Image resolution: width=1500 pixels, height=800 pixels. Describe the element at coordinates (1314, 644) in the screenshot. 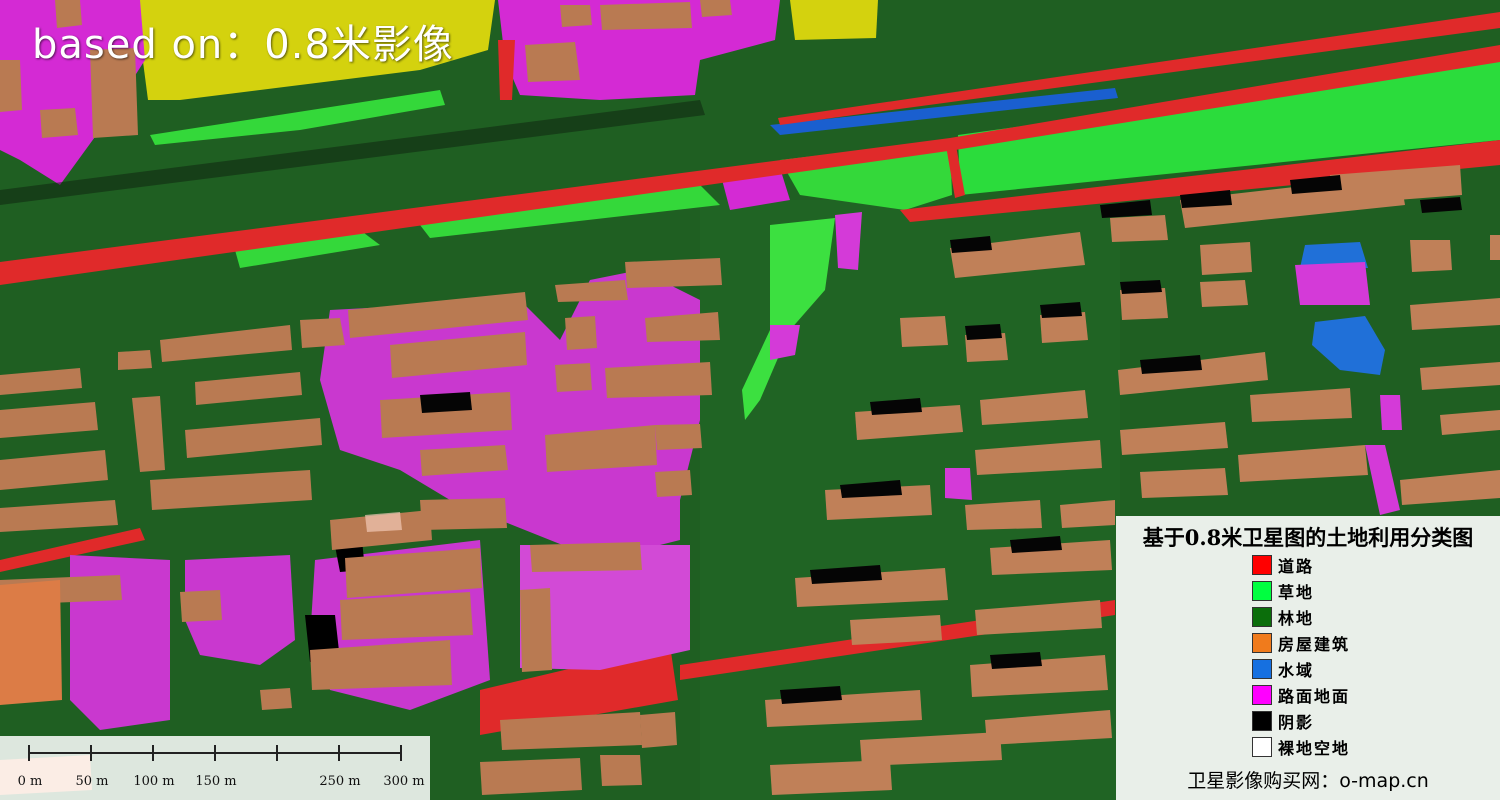

I see `legend-label-building: 房屋建筑` at that location.